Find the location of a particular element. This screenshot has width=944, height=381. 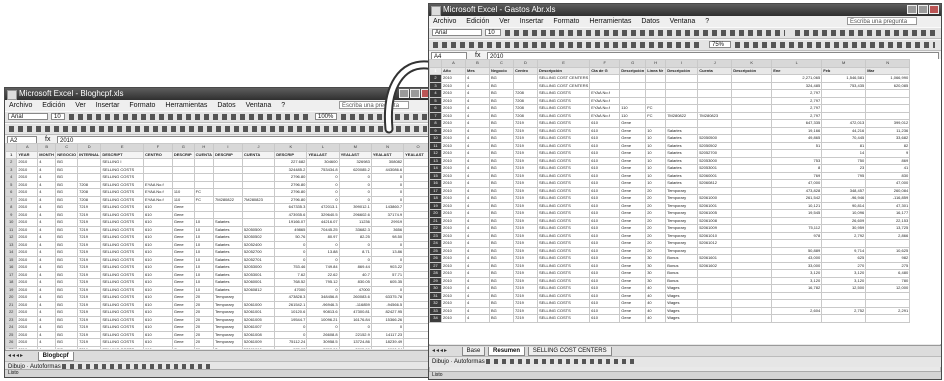

header-cell: Cta de G is located at coordinates (605, 70).